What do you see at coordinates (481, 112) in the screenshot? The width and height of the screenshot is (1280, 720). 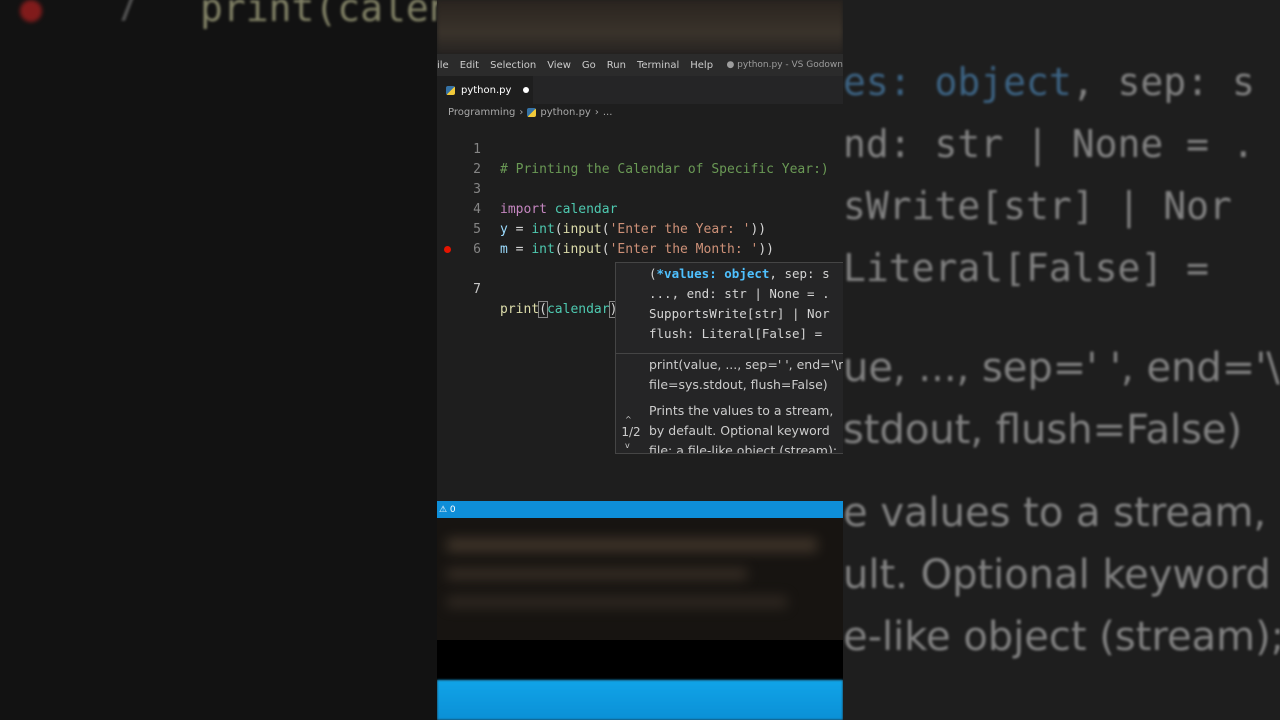 I see `breadcrumb-folder: Programming` at bounding box center [481, 112].